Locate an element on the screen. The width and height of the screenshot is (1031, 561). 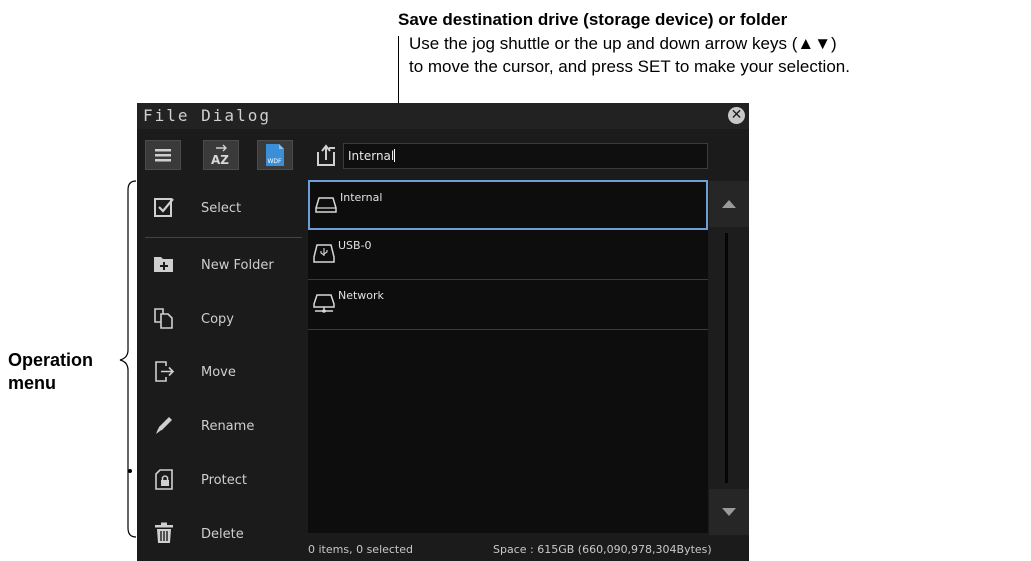
file-type-wdf-text: WDF is located at coordinates (275, 161).